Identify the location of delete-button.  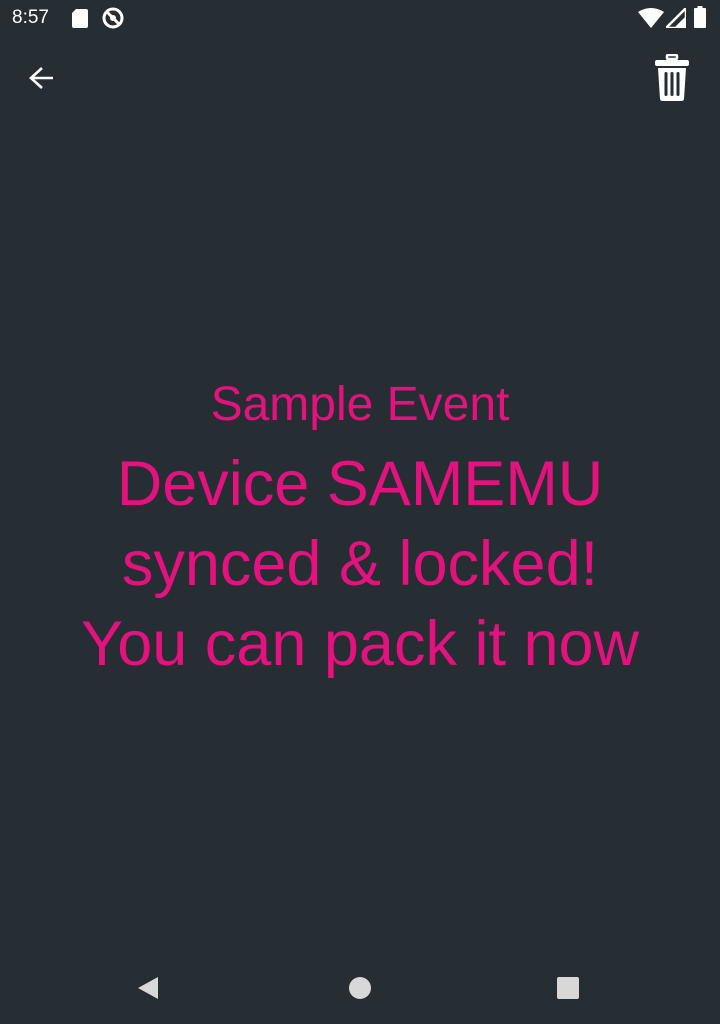
(672, 78).